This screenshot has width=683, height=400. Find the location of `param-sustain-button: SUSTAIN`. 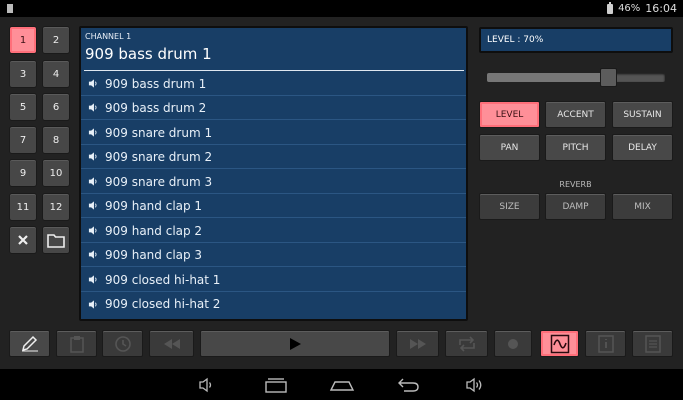

param-sustain-button: SUSTAIN is located at coordinates (642, 114).